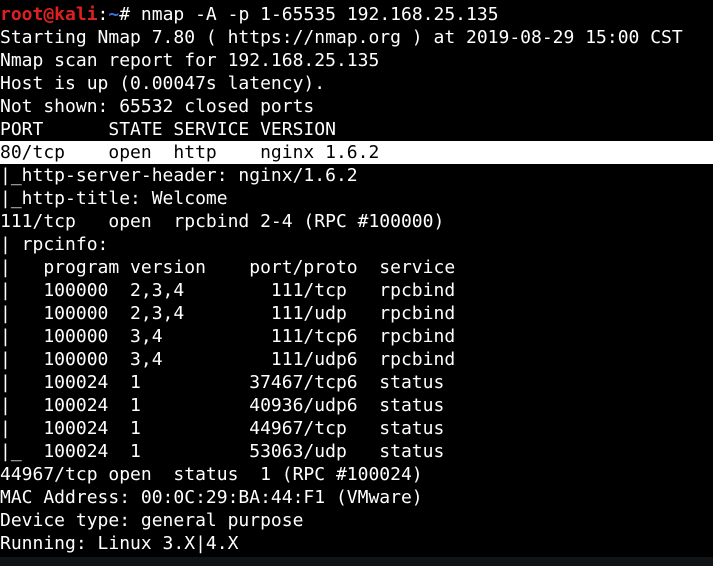 The height and width of the screenshot is (566, 713). I want to click on output-line: | program version port/proto service, so click(228, 267).